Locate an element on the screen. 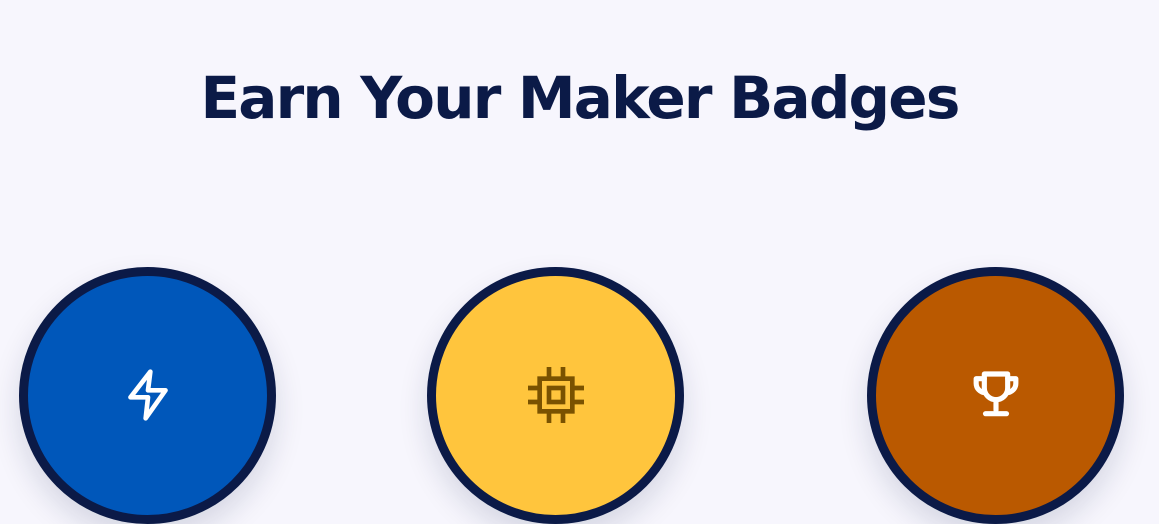 The height and width of the screenshot is (524, 1159). trophy-icon is located at coordinates (996, 395).